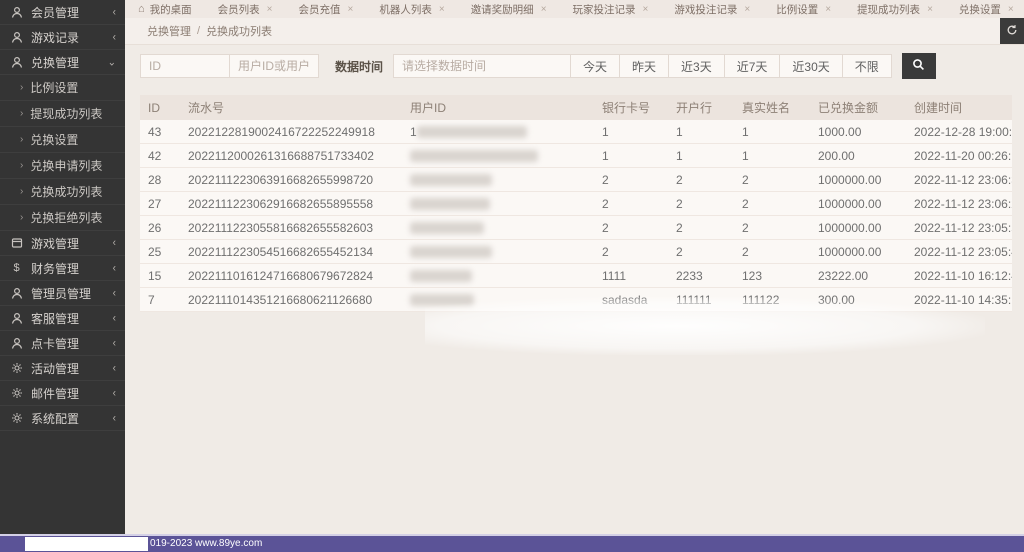  Describe the element at coordinates (701, 275) in the screenshot. I see `cell-bank: 2233` at that location.